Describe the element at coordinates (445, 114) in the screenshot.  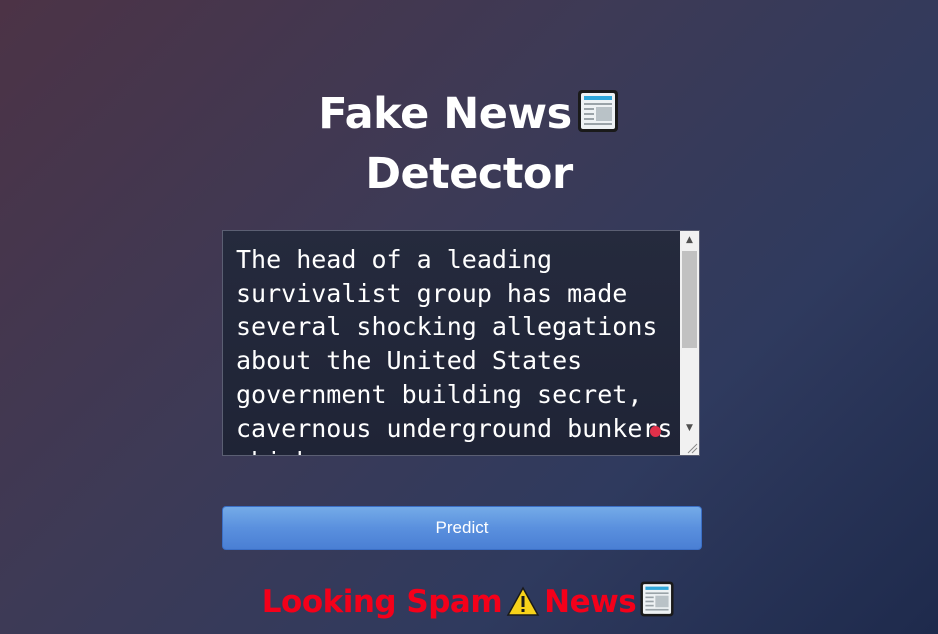
I see `title-text-1: Fake News` at that location.